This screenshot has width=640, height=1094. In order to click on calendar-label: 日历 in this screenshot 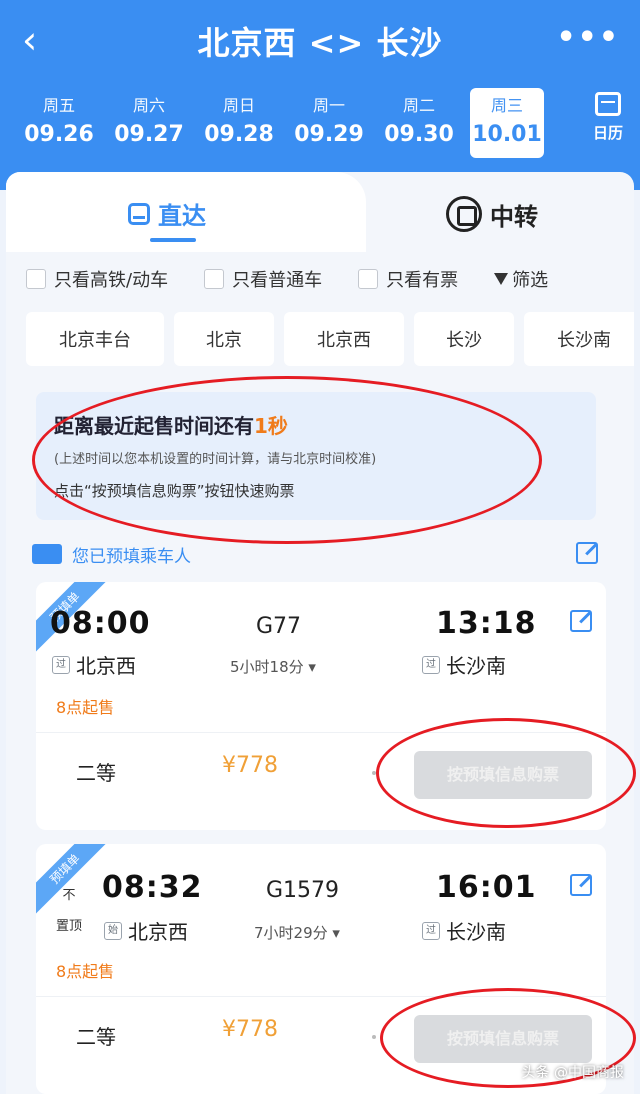, I will do `click(607, 133)`.